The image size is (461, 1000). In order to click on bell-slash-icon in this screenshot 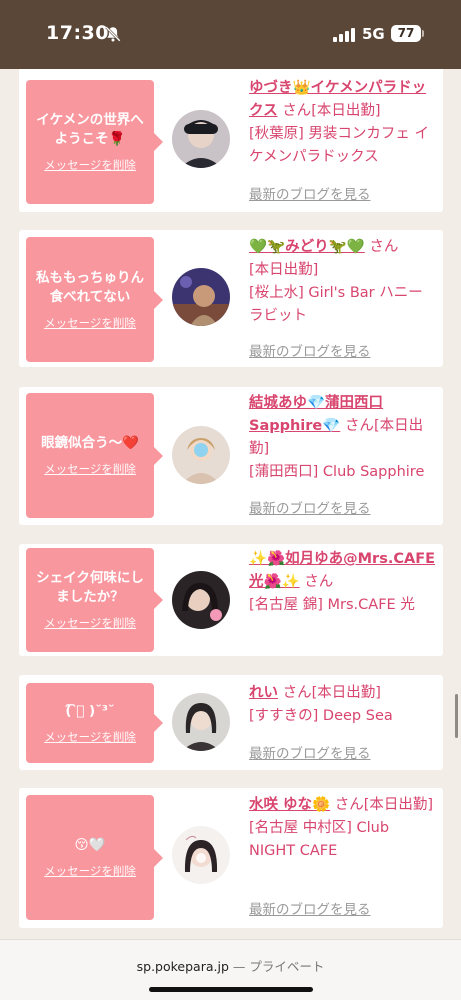, I will do `click(113, 34)`.